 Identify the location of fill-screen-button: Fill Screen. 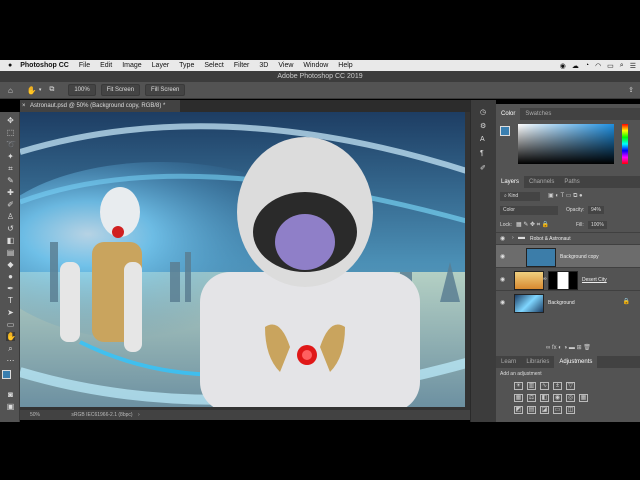
(165, 90).